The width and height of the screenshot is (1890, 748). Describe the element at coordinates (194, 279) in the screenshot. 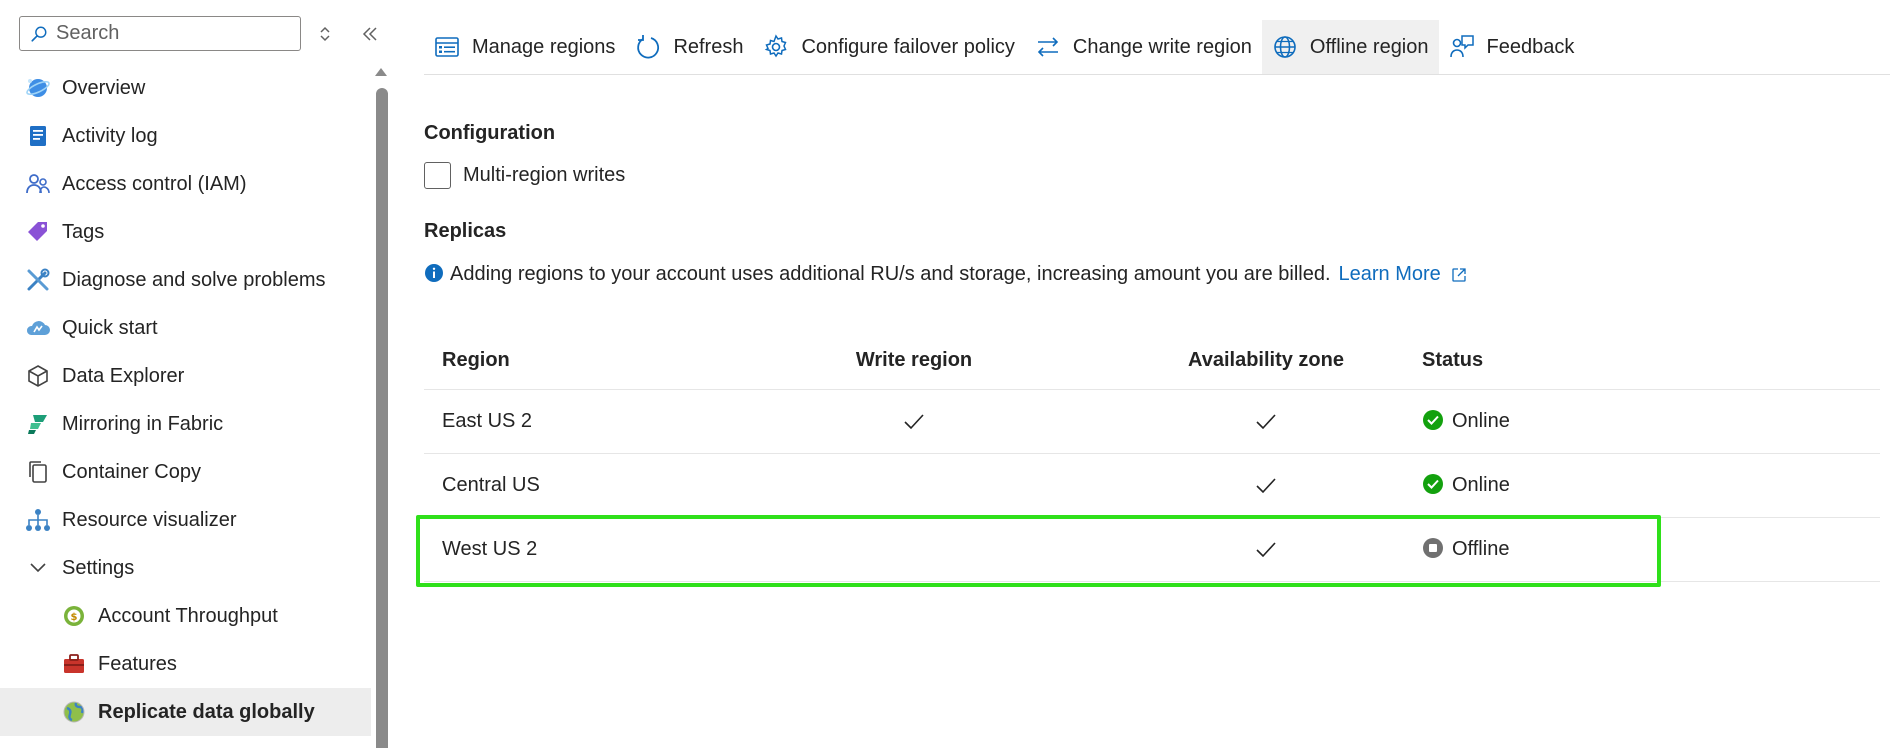

I see `sidebar-item-label: Diagnose and solve problems` at that location.